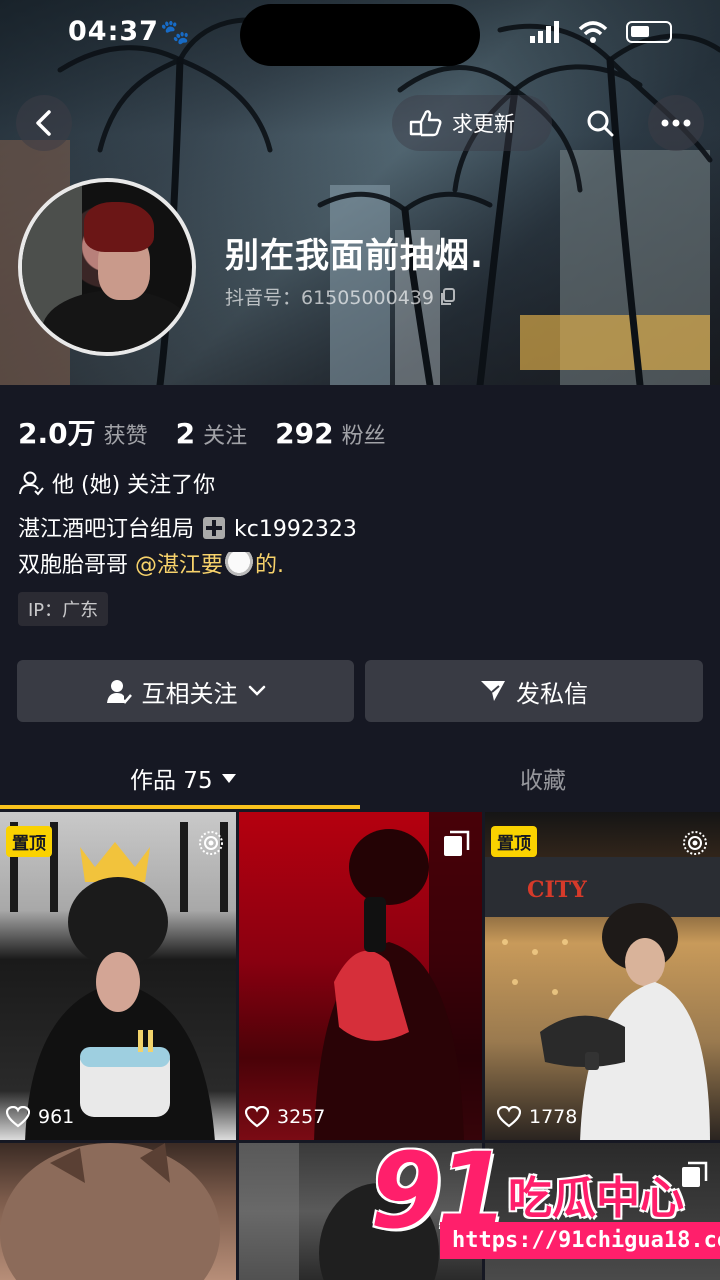  What do you see at coordinates (63, 609) in the screenshot?
I see `ip-location-tag: IP：广东` at bounding box center [63, 609].